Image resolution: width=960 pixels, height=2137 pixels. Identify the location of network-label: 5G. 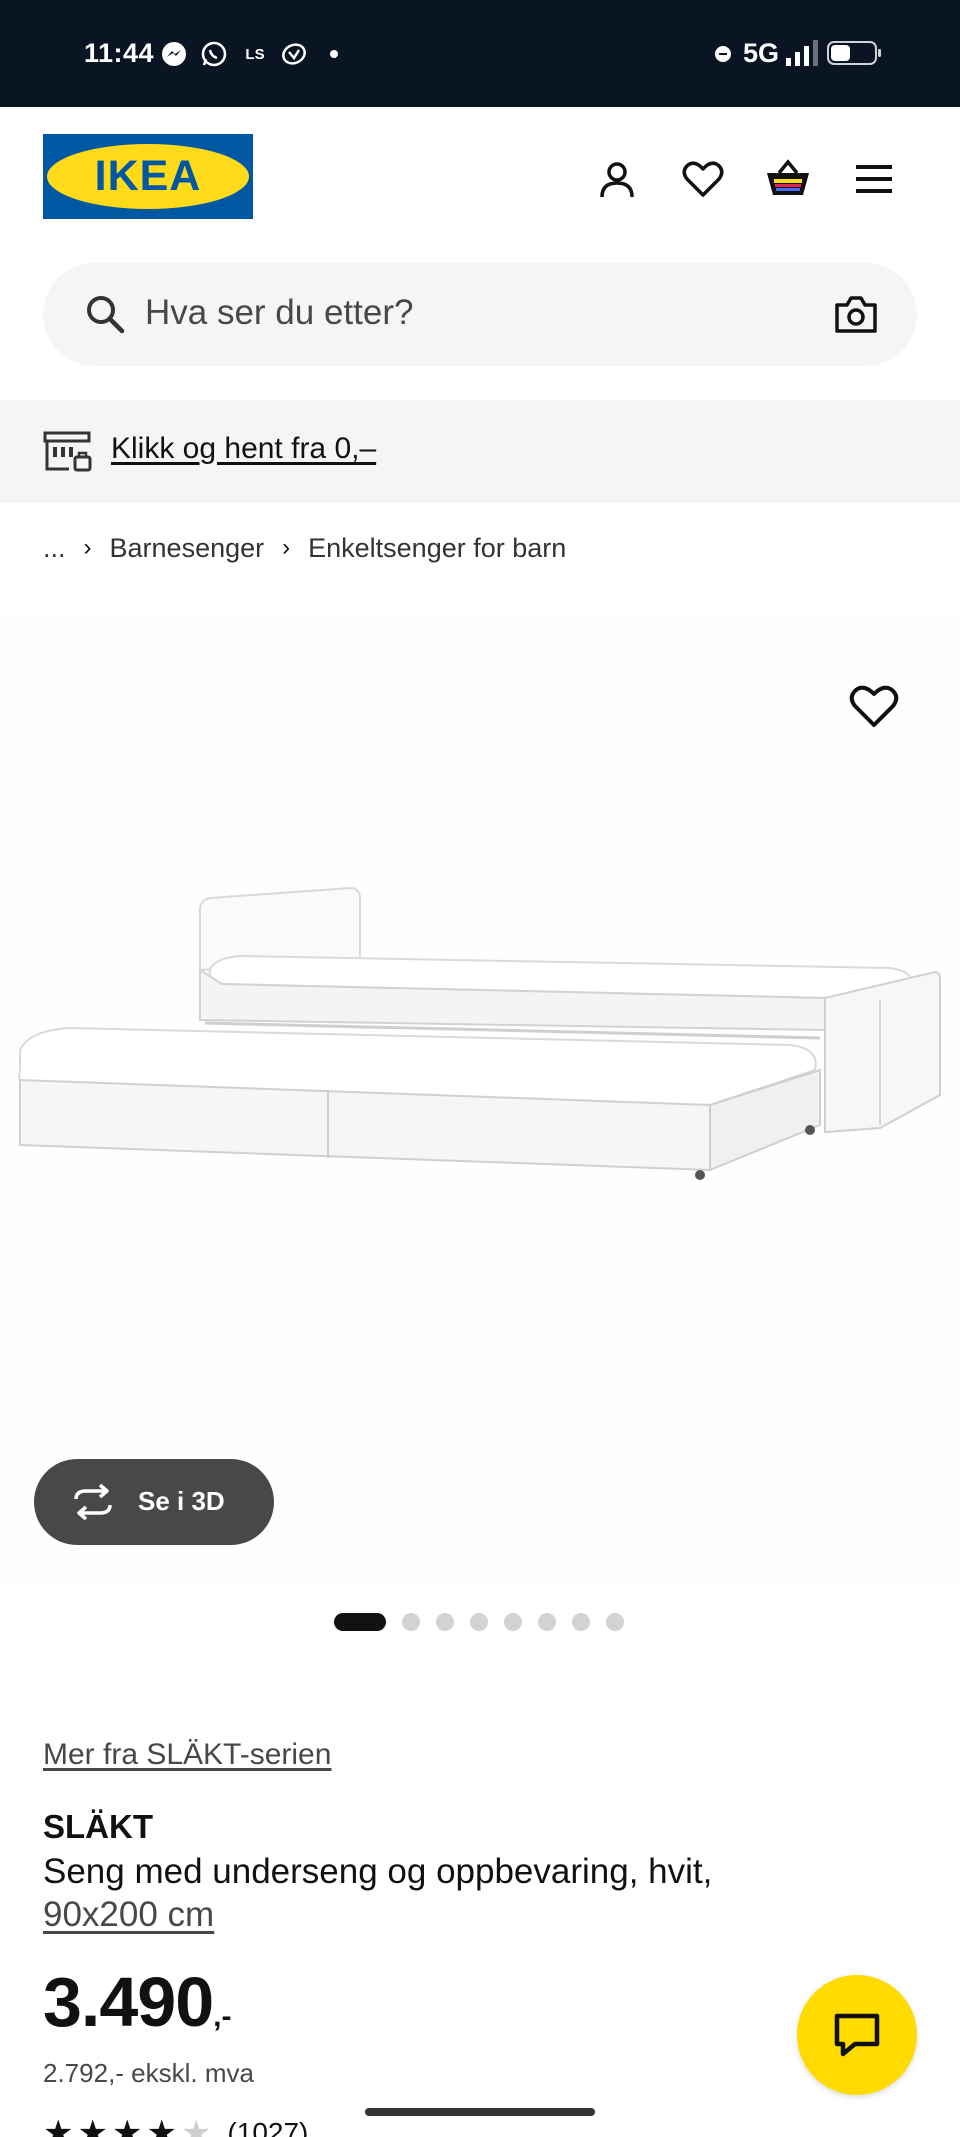
(761, 53).